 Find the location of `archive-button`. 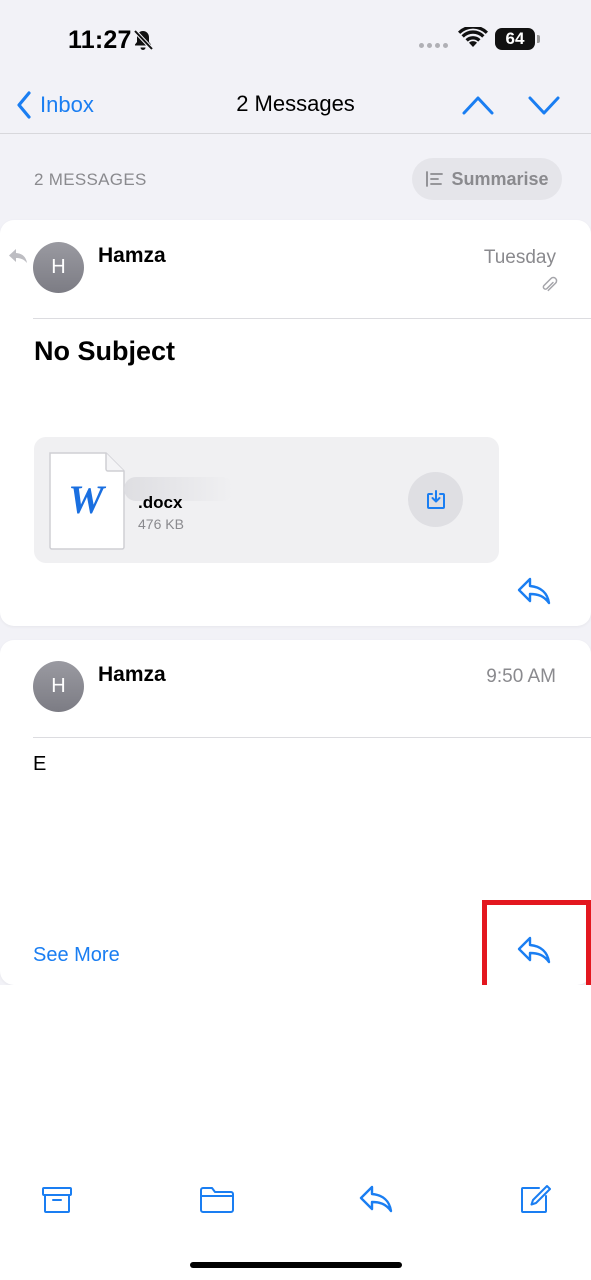

archive-button is located at coordinates (57, 1202).